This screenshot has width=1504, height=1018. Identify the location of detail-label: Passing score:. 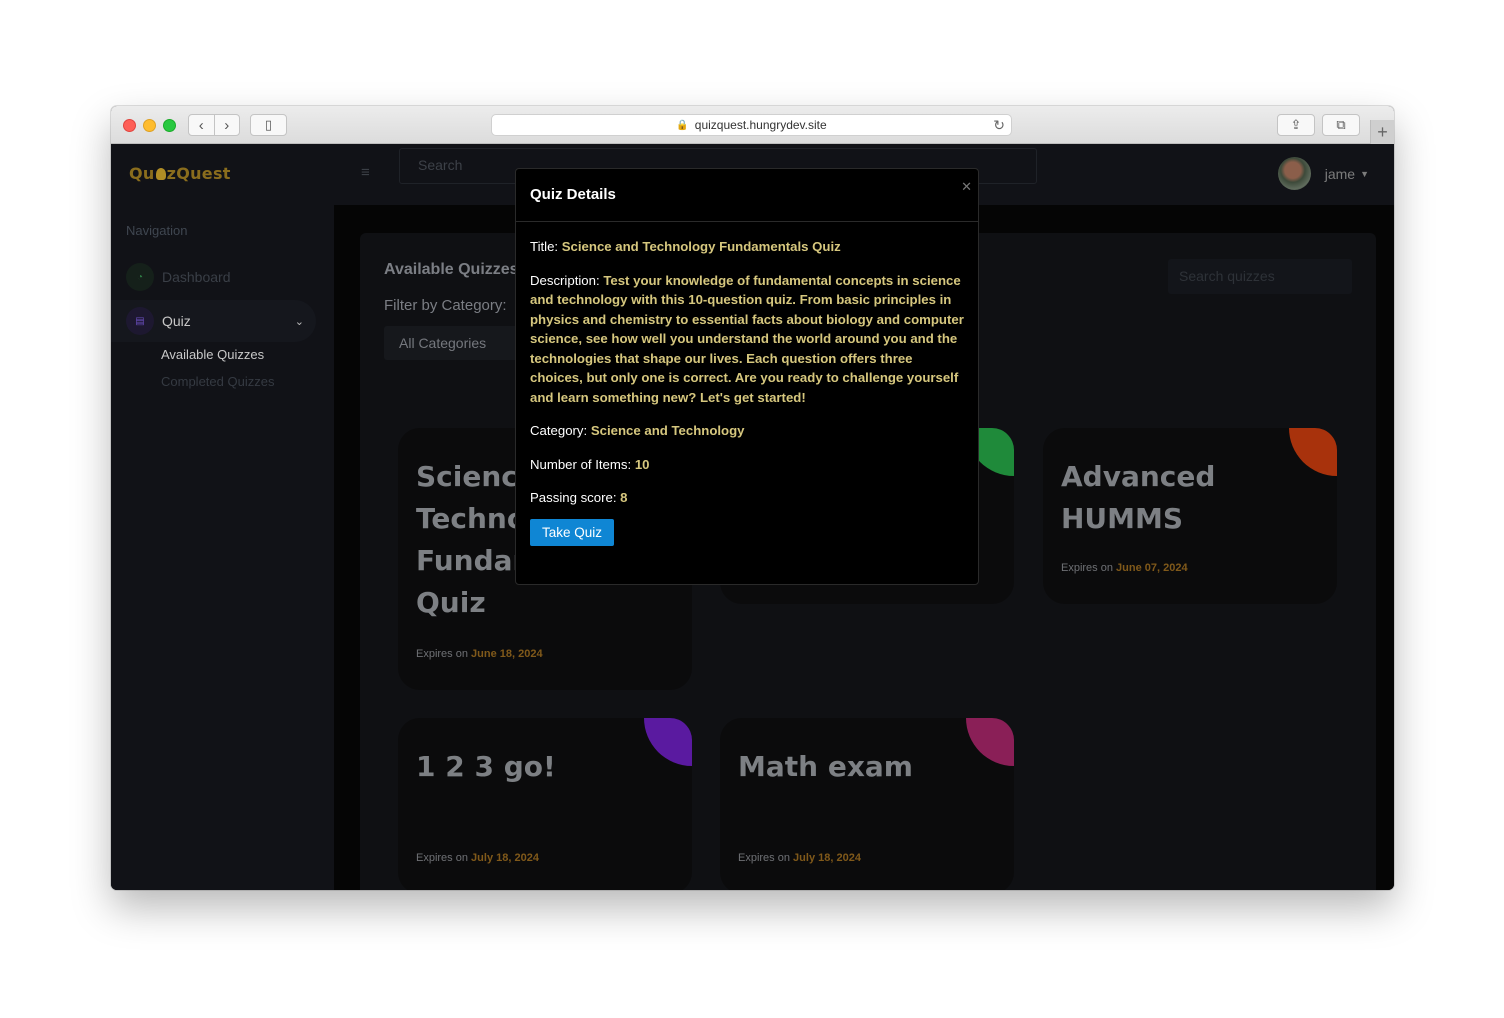
(573, 497).